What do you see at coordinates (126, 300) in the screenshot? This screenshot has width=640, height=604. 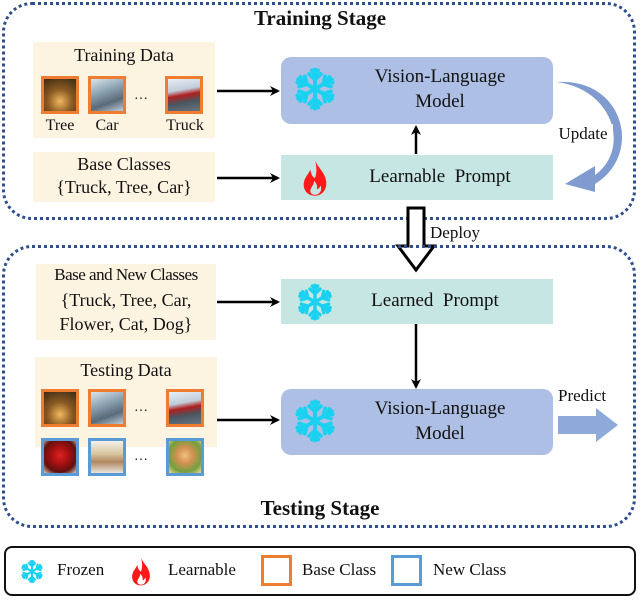 I see `base-new-classes-line1: {Truck, Tree, Car,` at bounding box center [126, 300].